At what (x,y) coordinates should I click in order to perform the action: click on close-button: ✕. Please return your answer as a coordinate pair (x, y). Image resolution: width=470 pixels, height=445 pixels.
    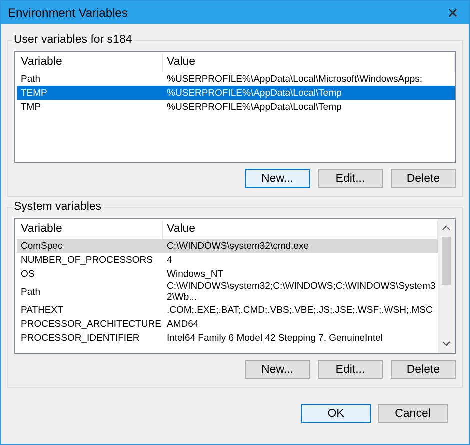
    Looking at the image, I should click on (453, 12).